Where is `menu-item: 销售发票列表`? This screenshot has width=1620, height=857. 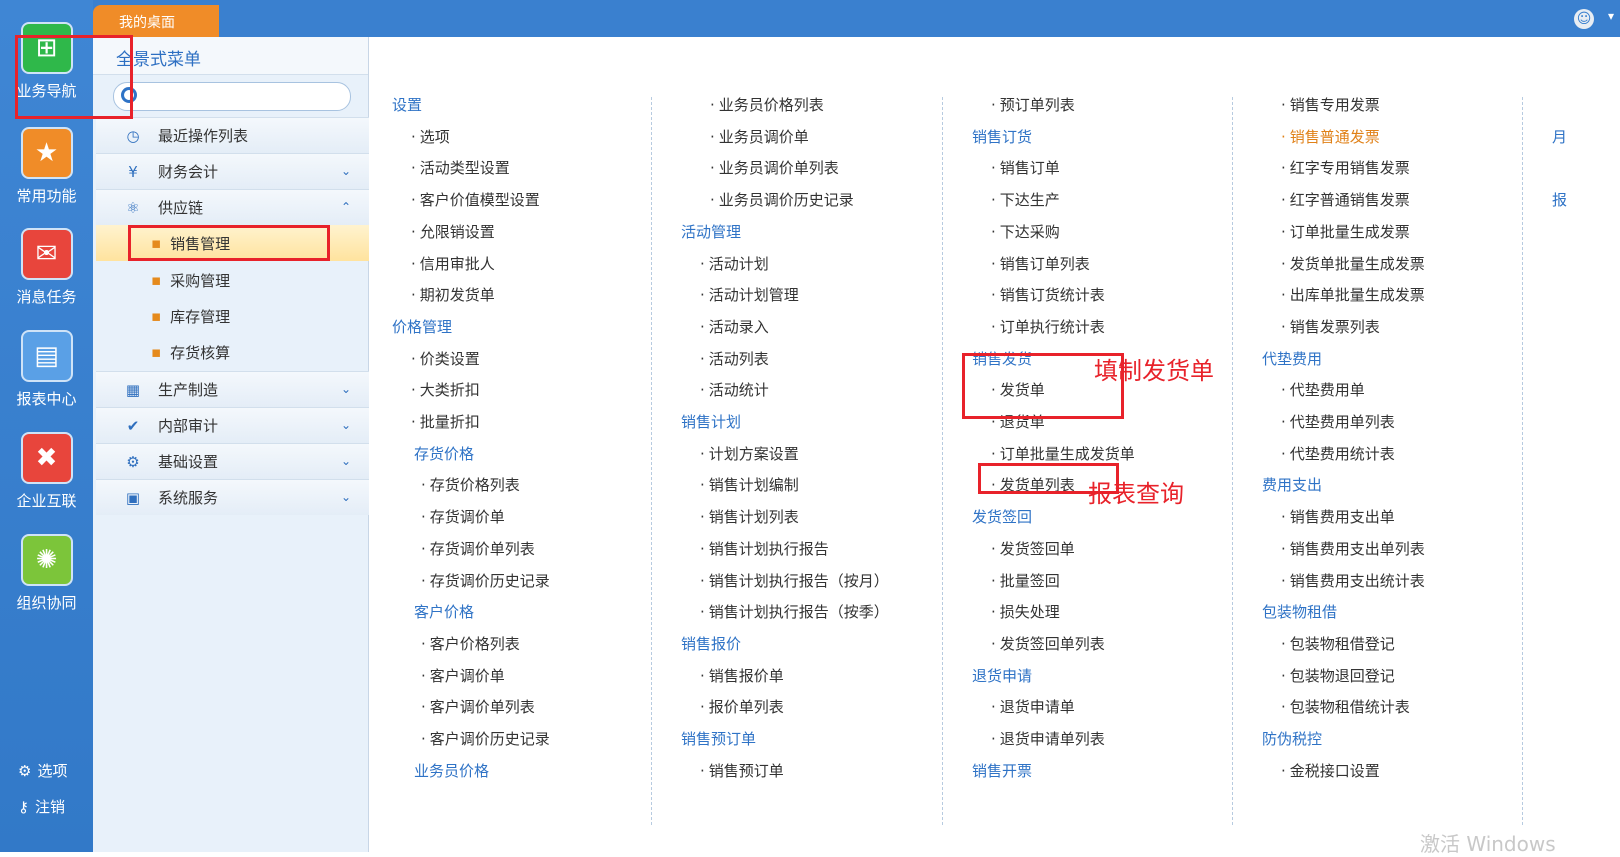
menu-item: 销售发票列表 is located at coordinates (1330, 326).